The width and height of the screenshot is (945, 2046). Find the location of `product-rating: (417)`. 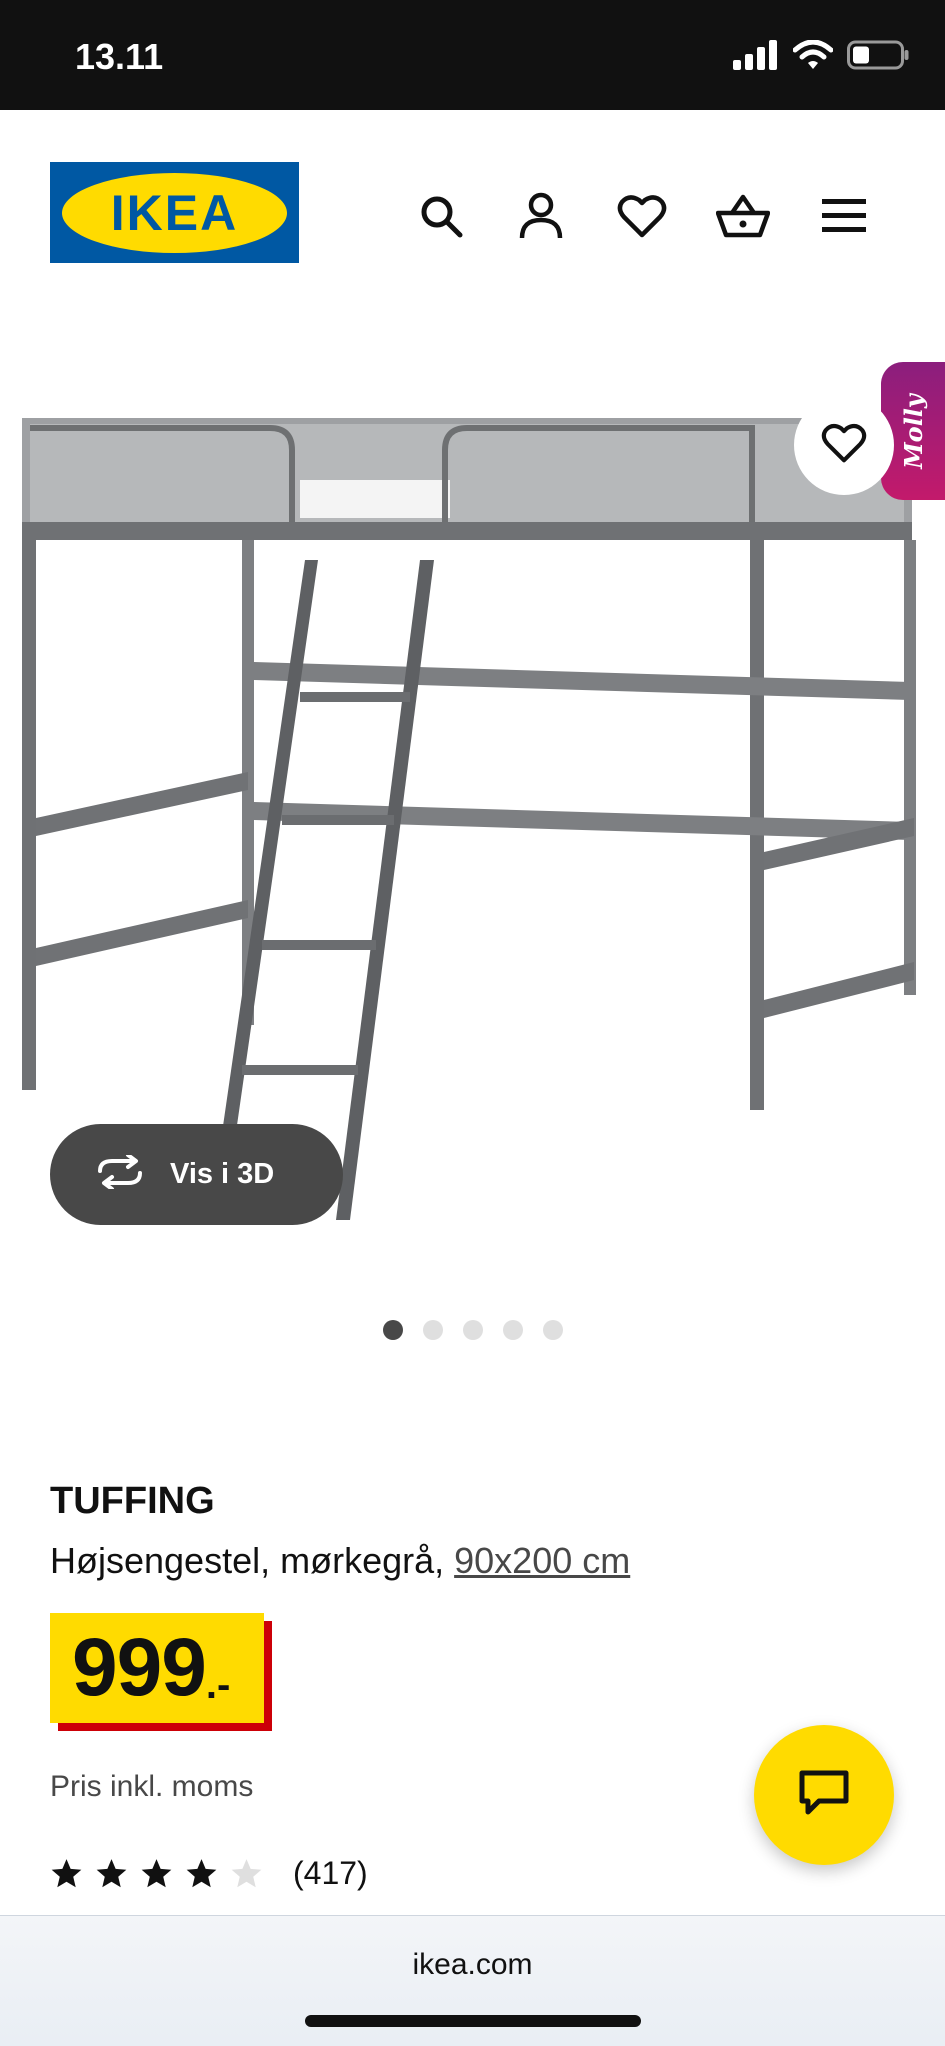

product-rating: (417) is located at coordinates (209, 1873).